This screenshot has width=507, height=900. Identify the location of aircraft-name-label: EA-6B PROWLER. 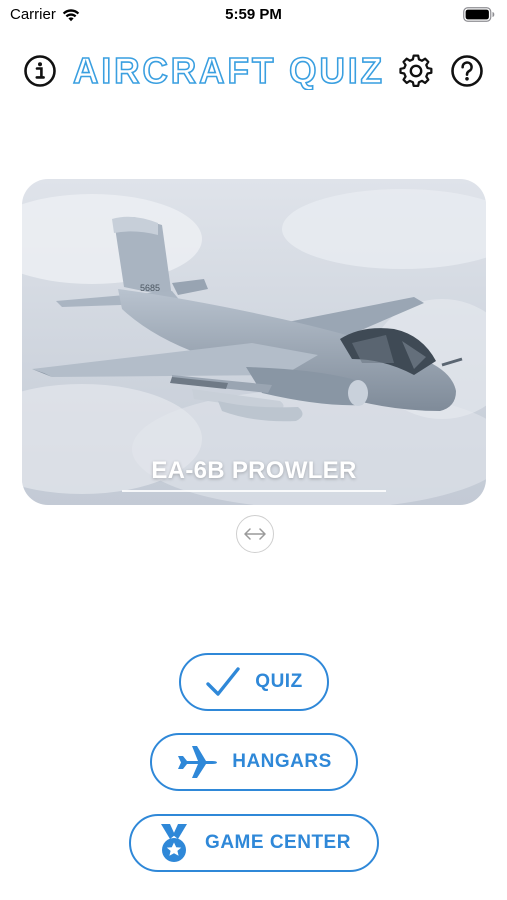
(254, 470).